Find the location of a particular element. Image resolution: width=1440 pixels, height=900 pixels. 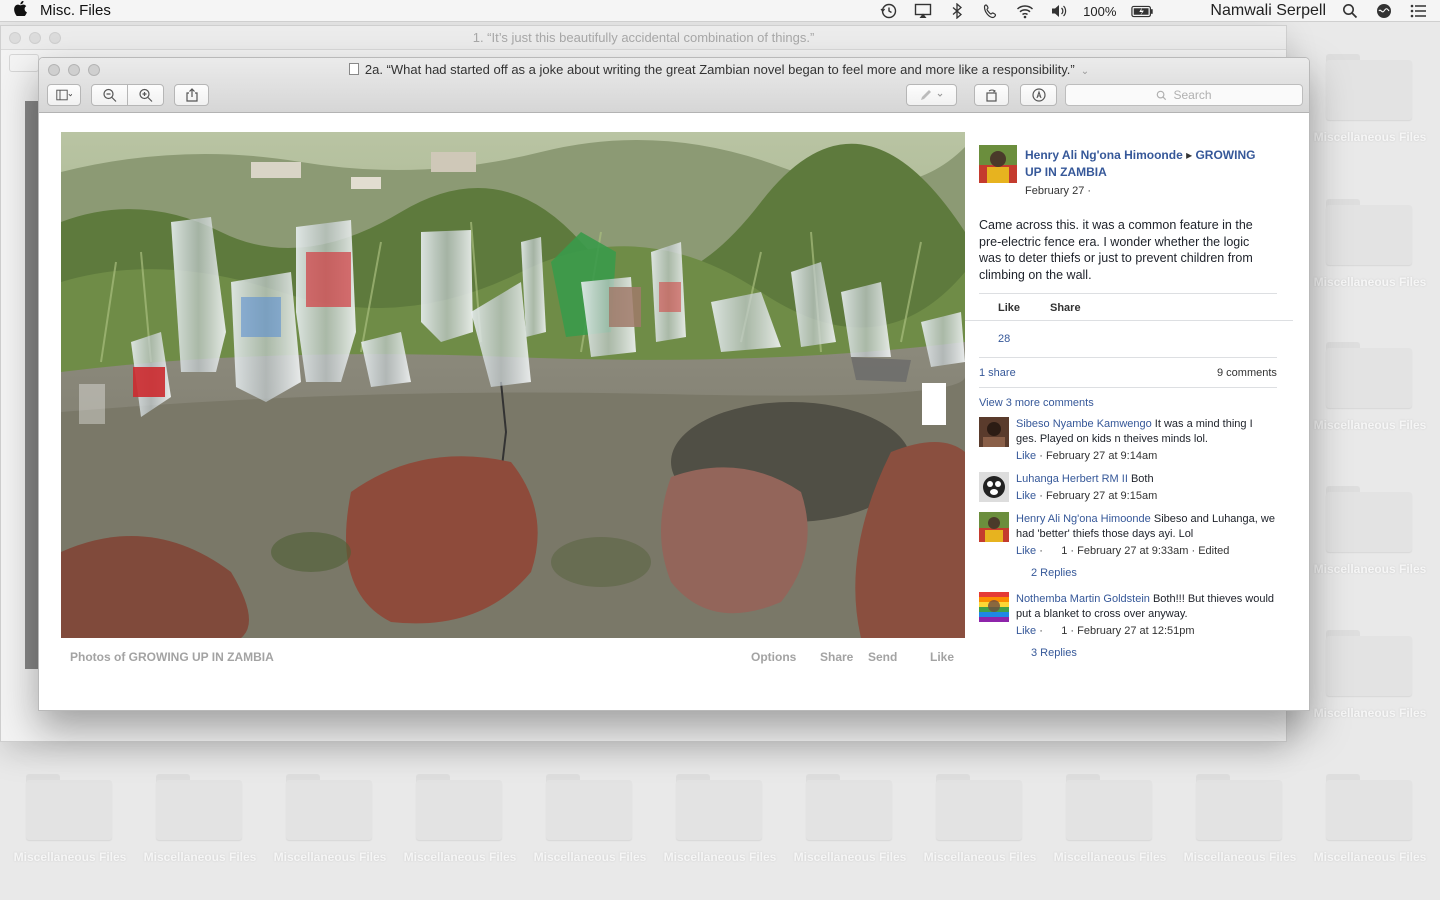

previous-photo-button is located at coordinates (92, 404).